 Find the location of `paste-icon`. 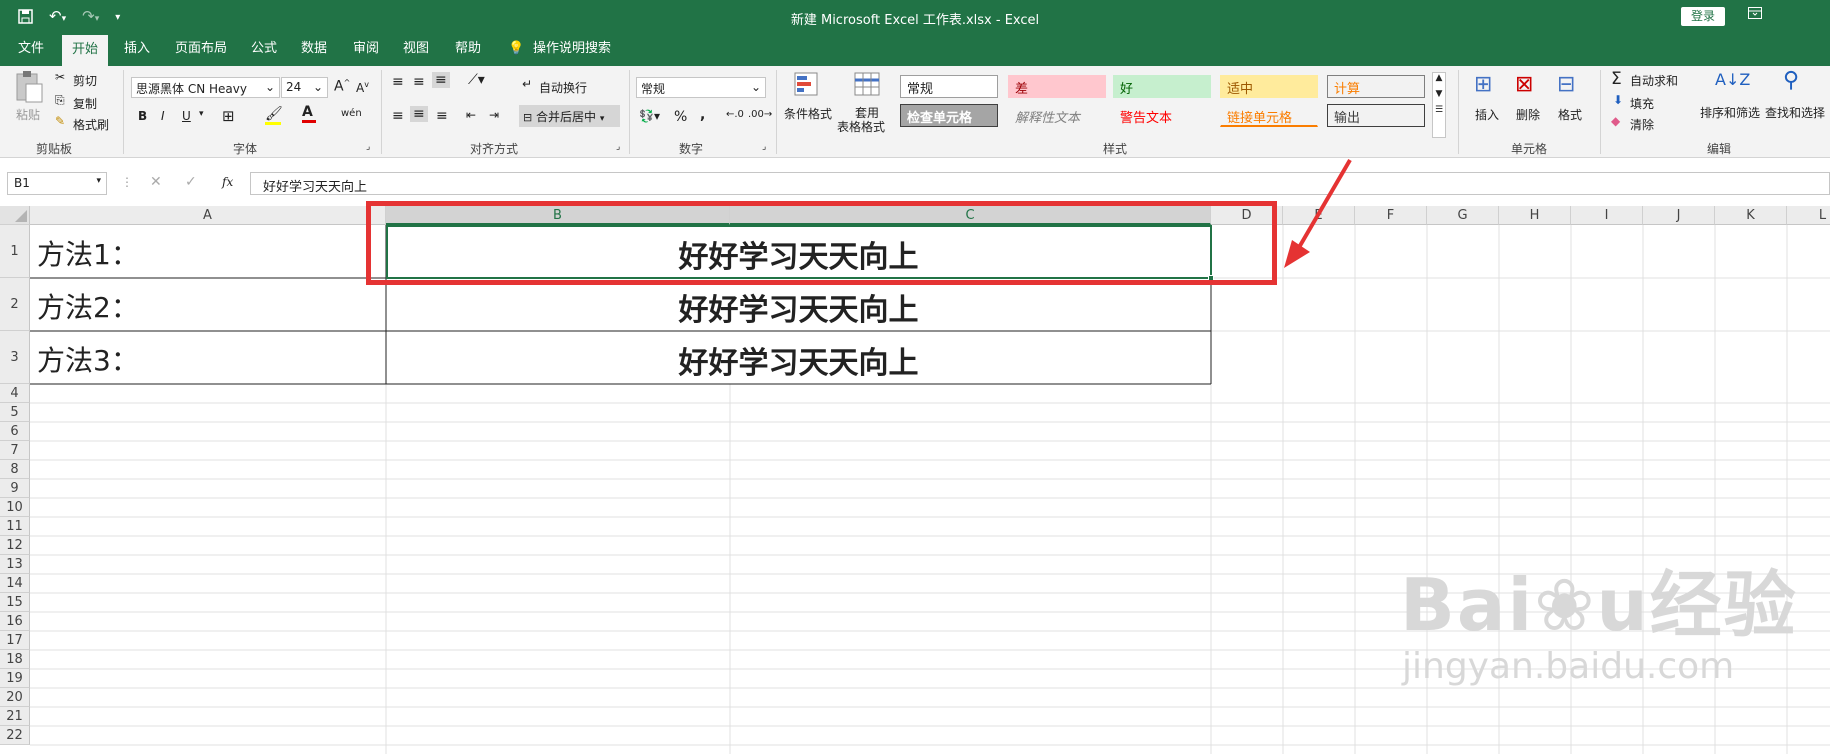

paste-icon is located at coordinates (29, 88).